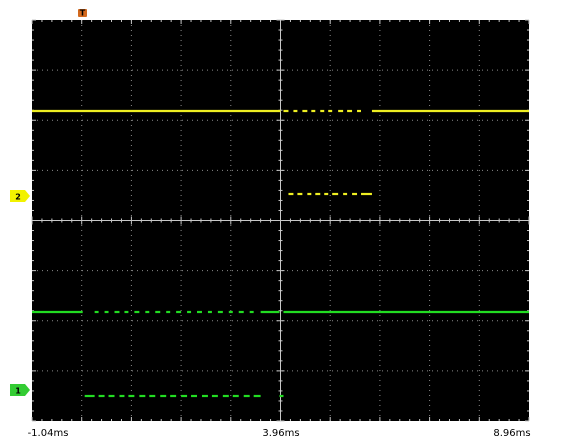  Describe the element at coordinates (280, 433) in the screenshot. I see `x-tick-label-center: 3.96ms` at that location.